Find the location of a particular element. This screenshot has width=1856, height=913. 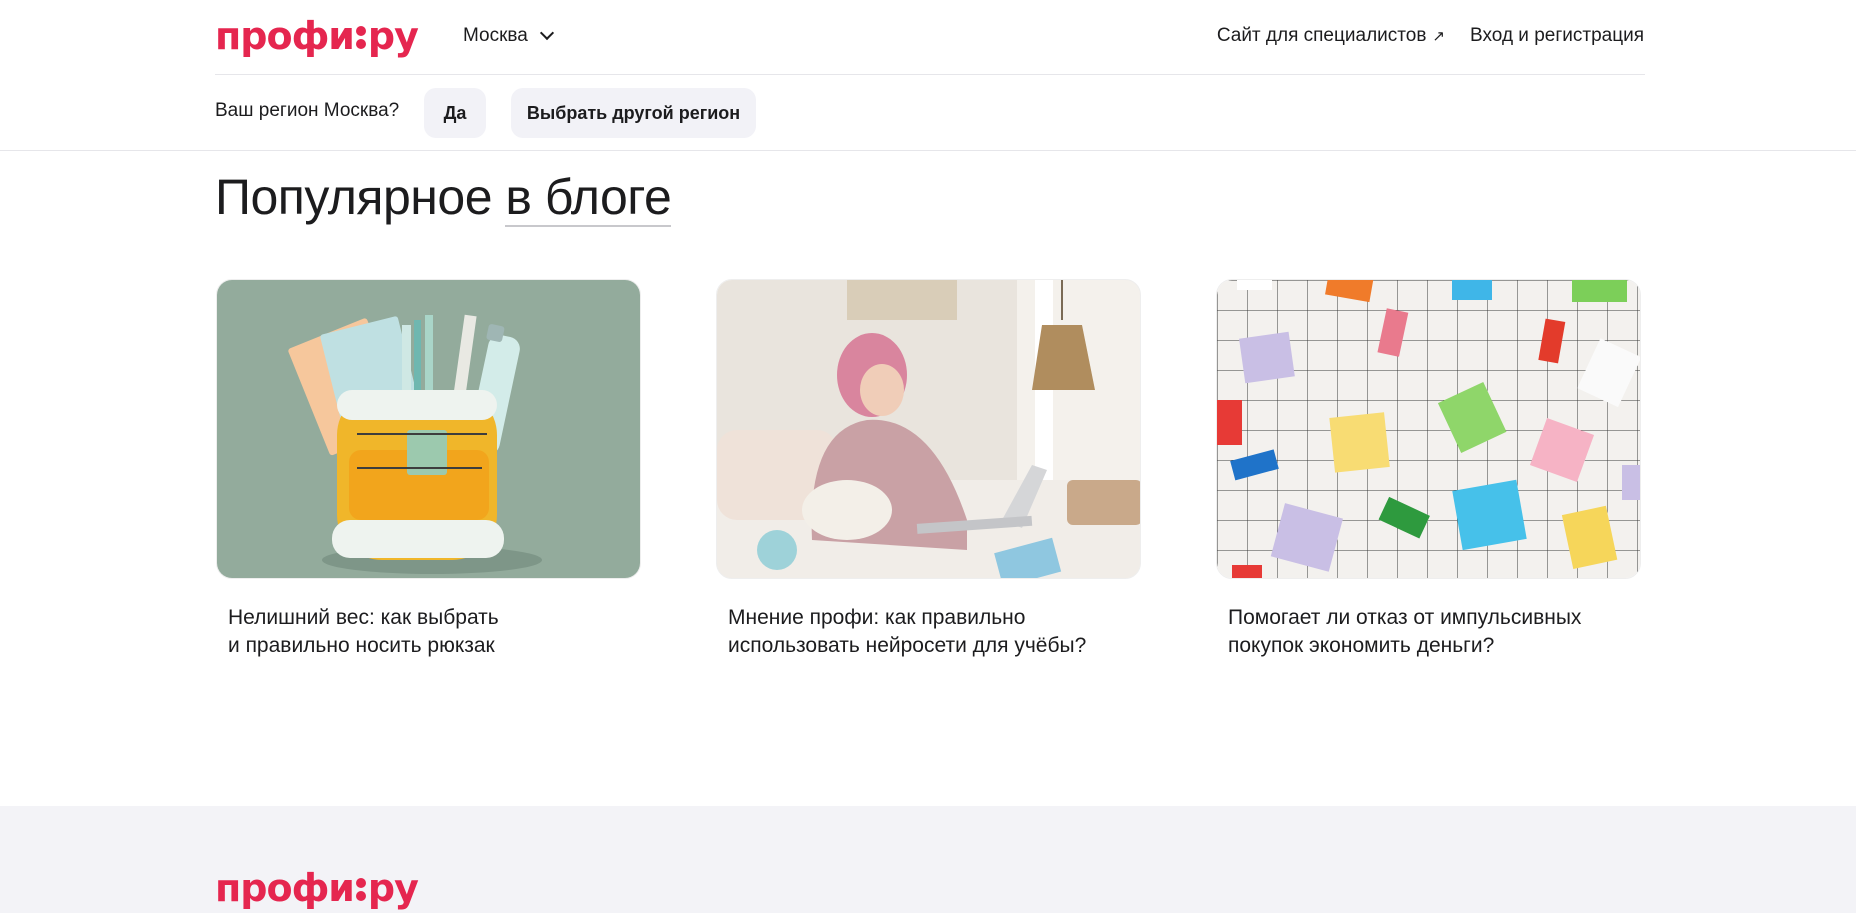

header-divider is located at coordinates (930, 74).